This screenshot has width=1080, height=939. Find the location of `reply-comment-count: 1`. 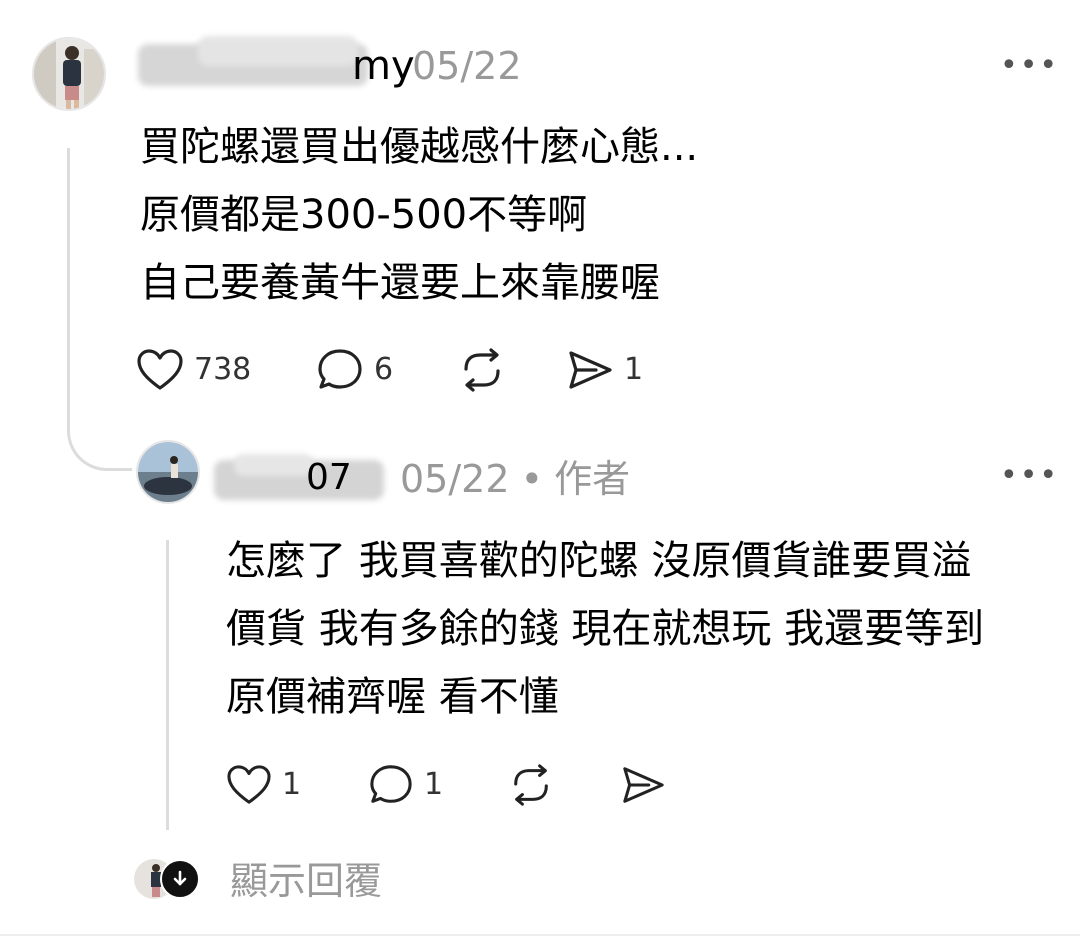

reply-comment-count: 1 is located at coordinates (434, 784).